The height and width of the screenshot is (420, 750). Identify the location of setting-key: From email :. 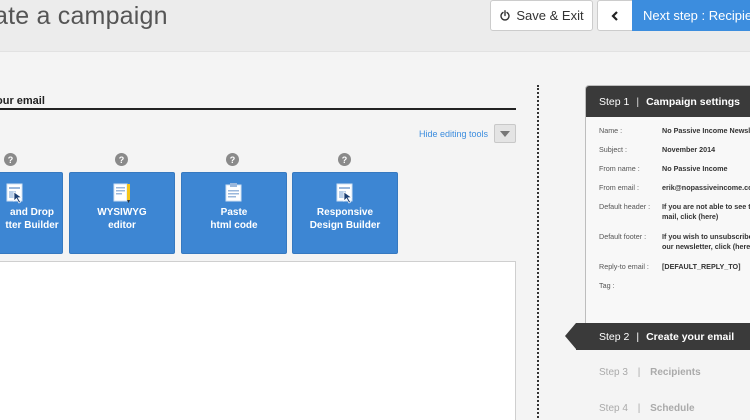
(619, 187).